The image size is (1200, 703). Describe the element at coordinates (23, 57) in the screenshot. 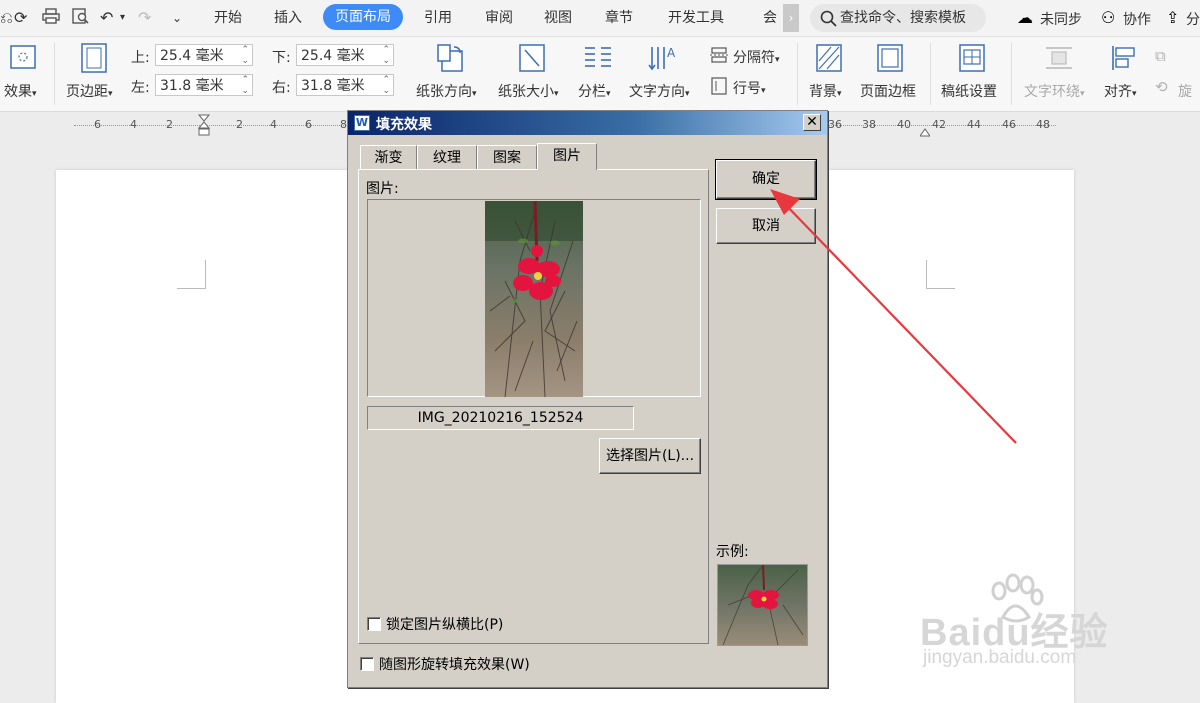

I see `effects-icon` at that location.